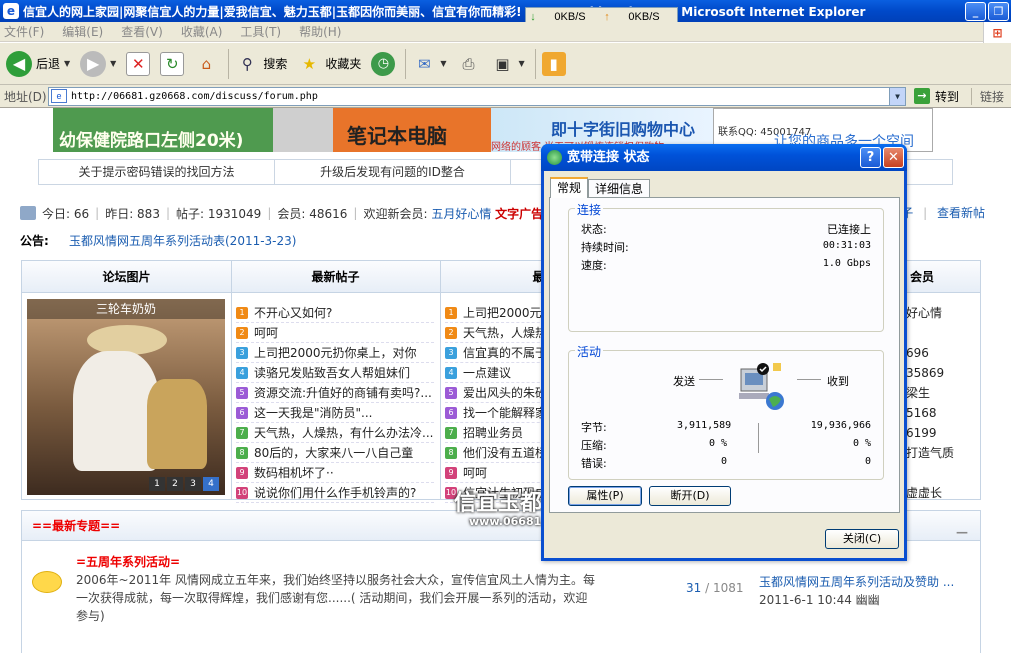  I want to click on list-item: 5 爱出风头的朱砂, so click(500, 393).